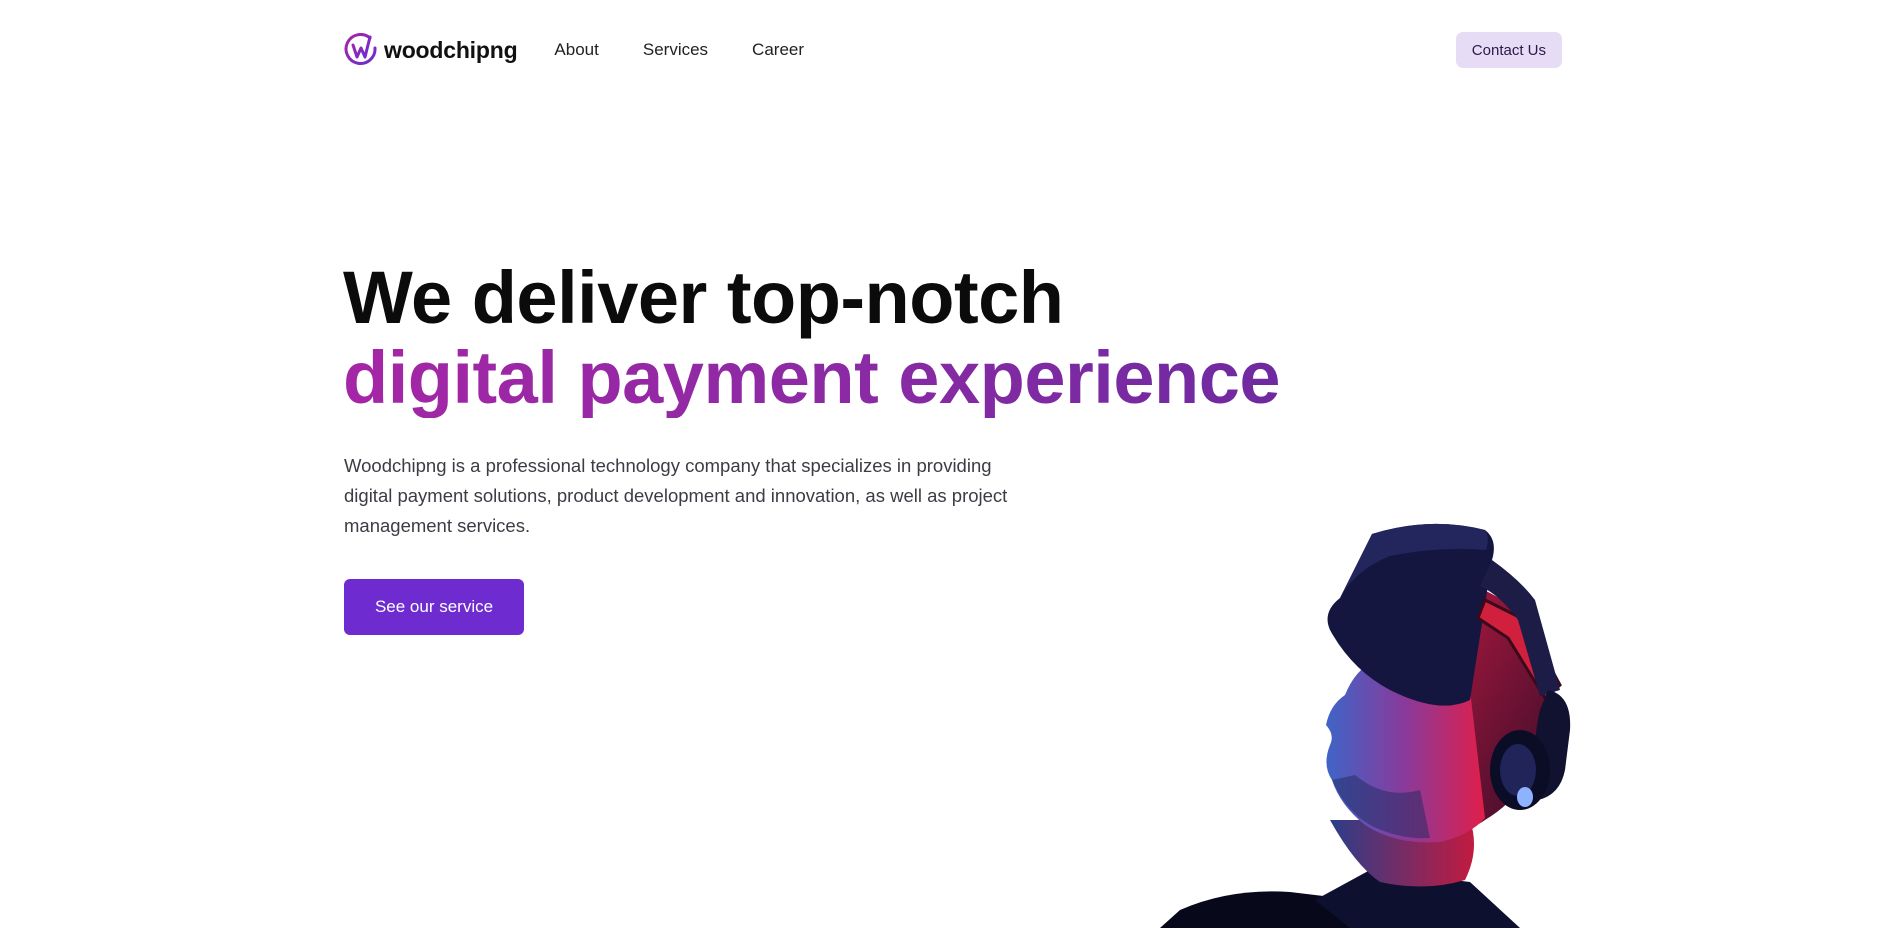  I want to click on vr-headset-man-image, so click(1365, 725).